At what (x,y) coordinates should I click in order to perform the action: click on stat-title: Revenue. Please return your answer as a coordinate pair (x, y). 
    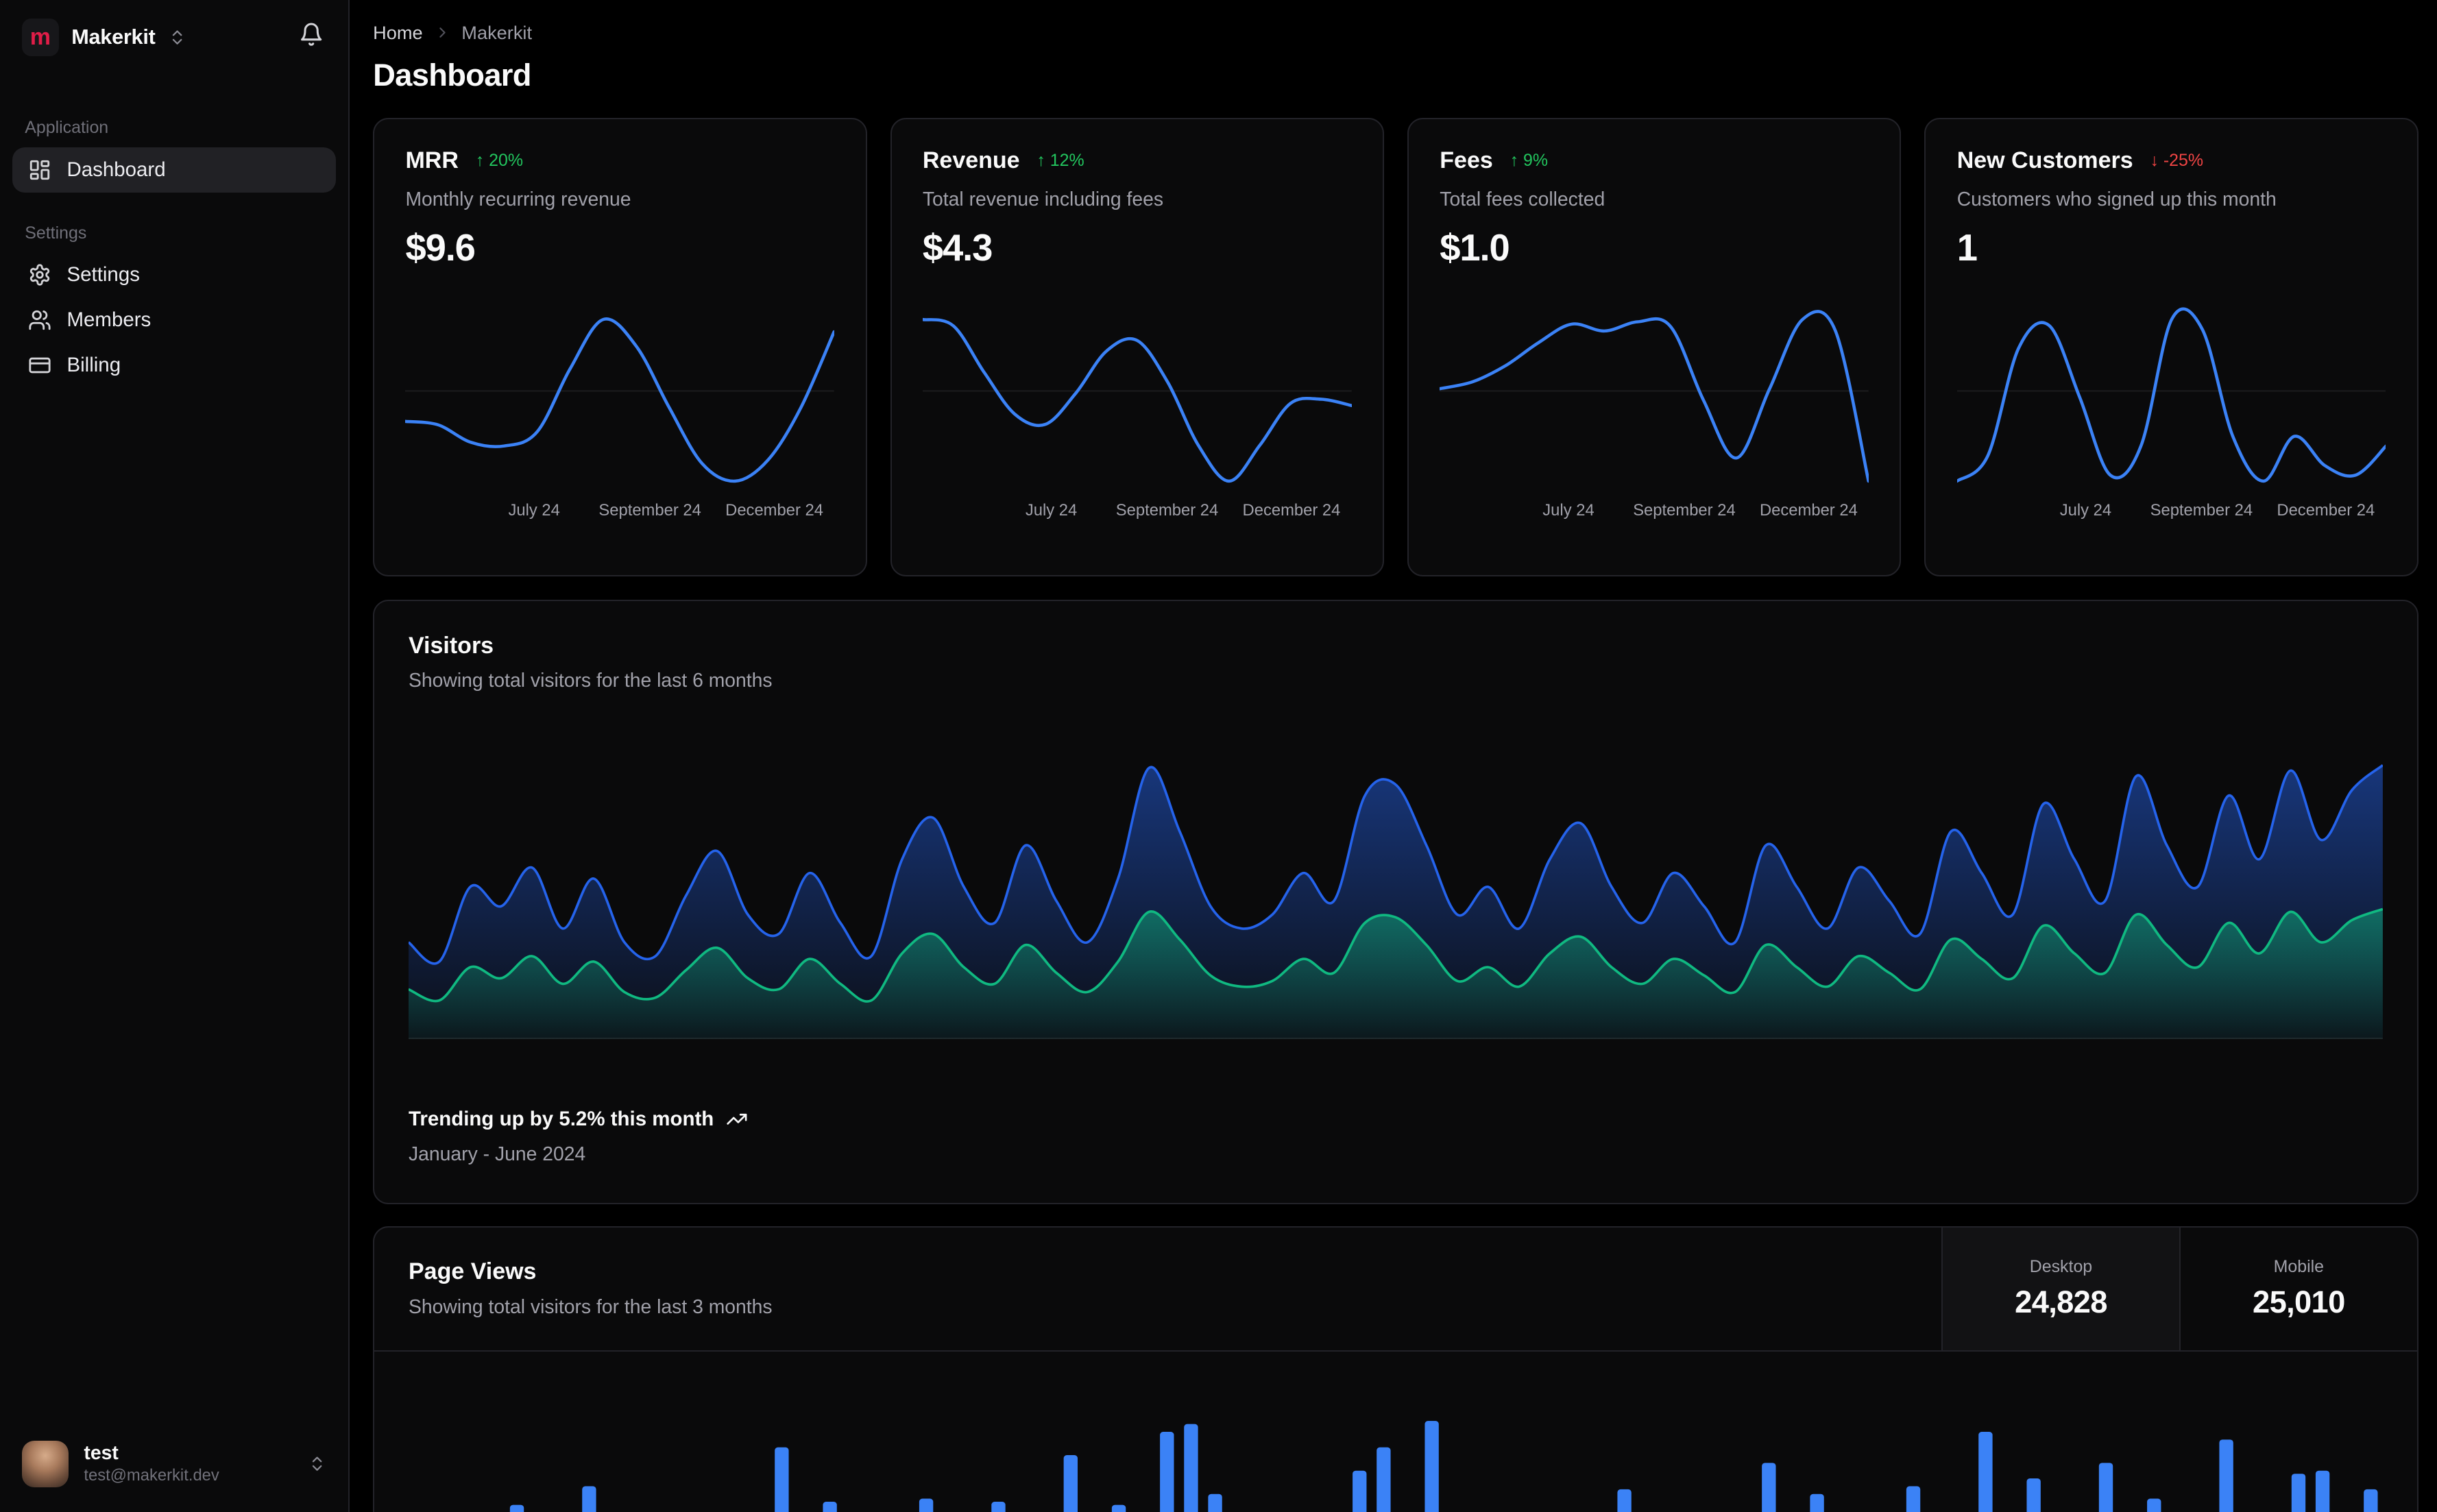
    Looking at the image, I should click on (971, 161).